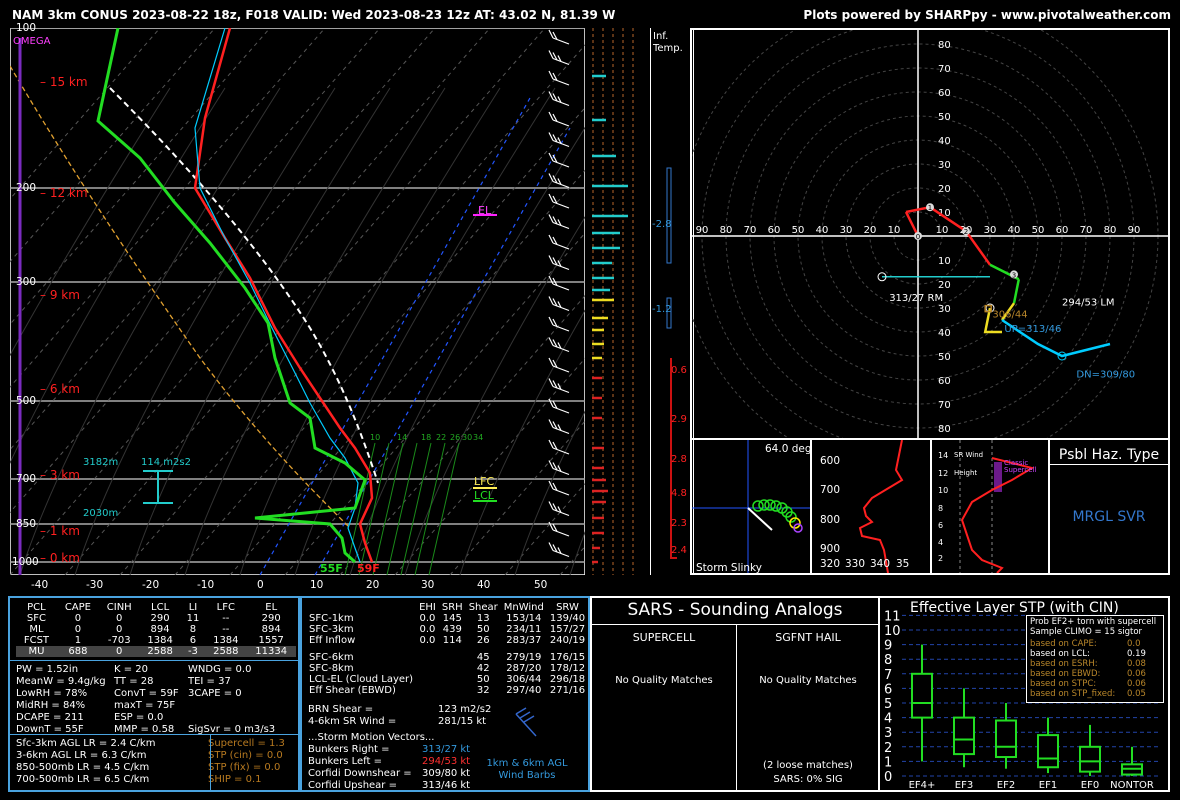 The height and width of the screenshot is (800, 1180). What do you see at coordinates (36, 629) in the screenshot?
I see `parcel-cell: ML` at bounding box center [36, 629].